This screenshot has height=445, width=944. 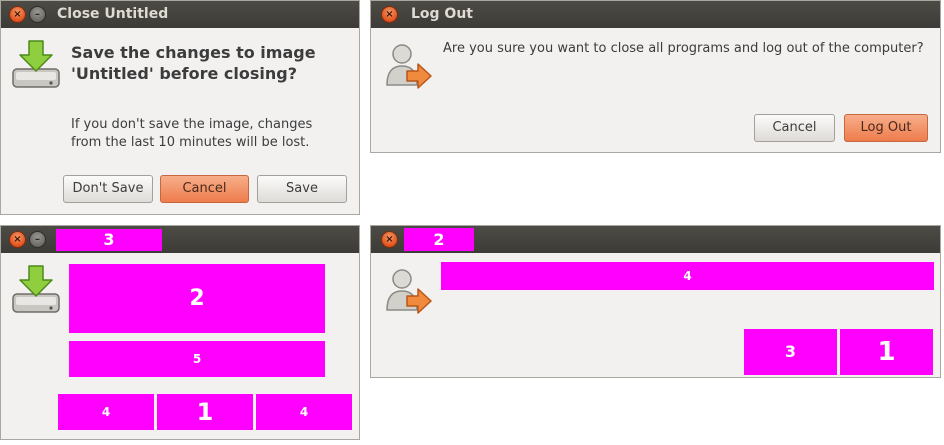 What do you see at coordinates (442, 14) in the screenshot?
I see `window-title: Log Out` at bounding box center [442, 14].